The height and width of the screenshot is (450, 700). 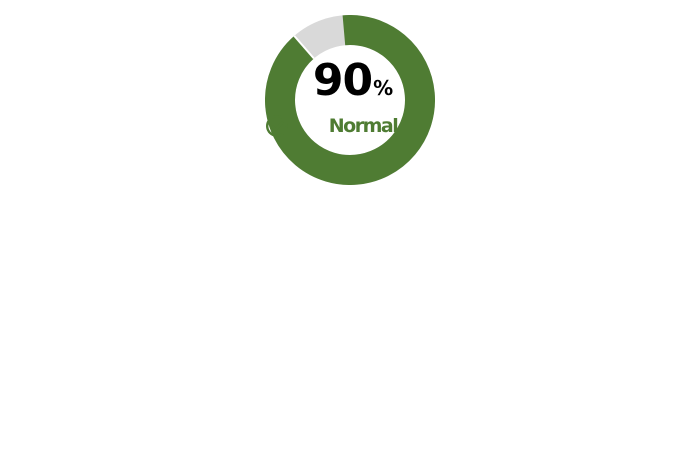 What do you see at coordinates (296, 126) in the screenshot?
I see `check-circle-icon` at bounding box center [296, 126].